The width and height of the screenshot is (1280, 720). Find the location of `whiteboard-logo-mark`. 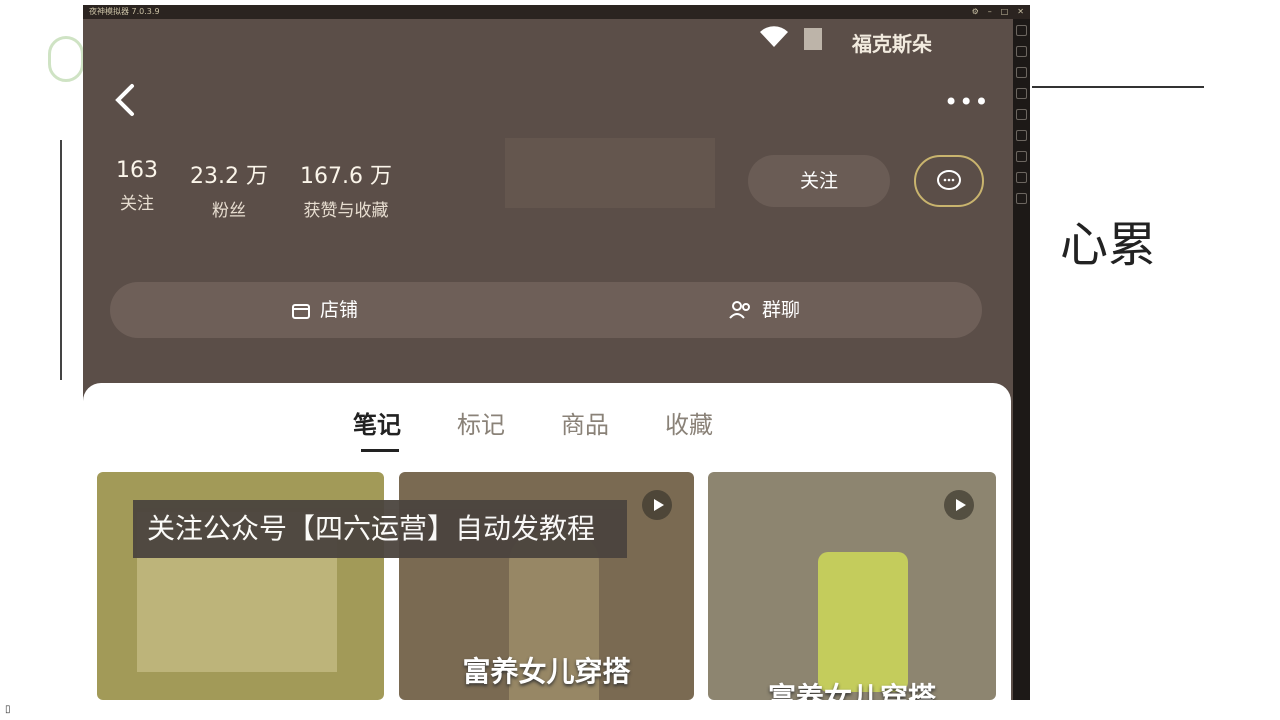

whiteboard-logo-mark is located at coordinates (66, 59).